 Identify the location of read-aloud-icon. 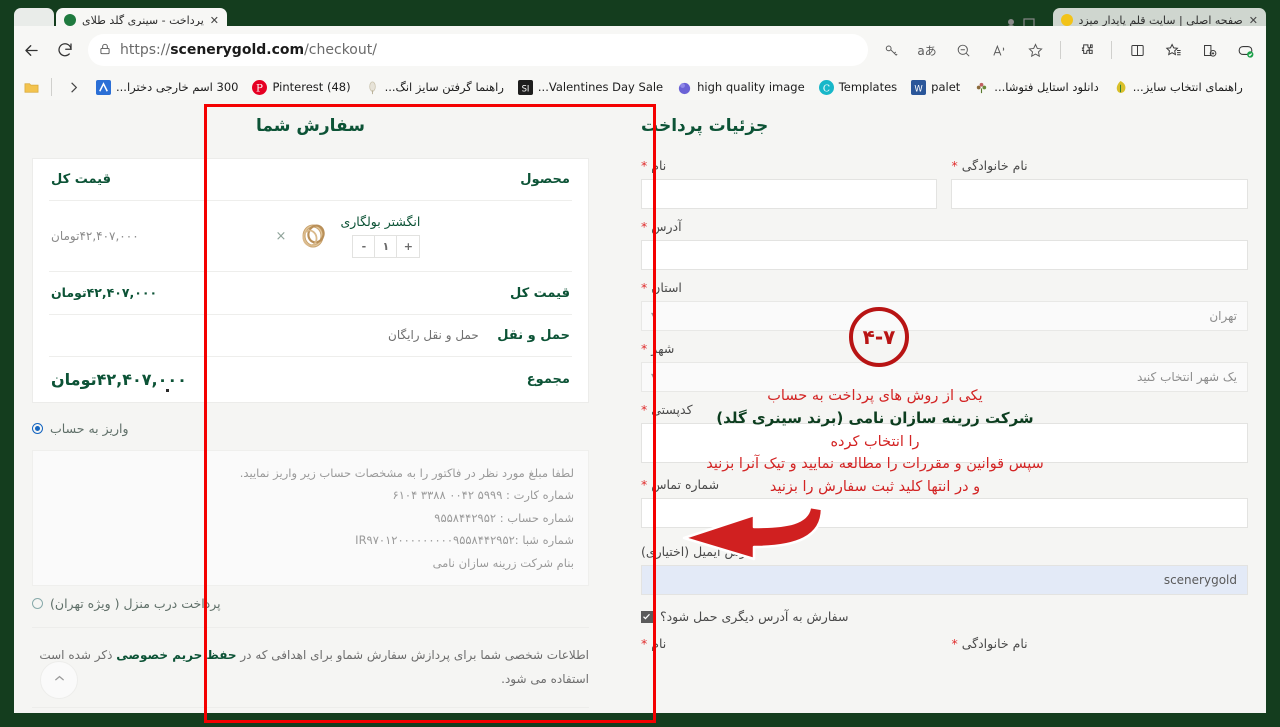
(999, 50).